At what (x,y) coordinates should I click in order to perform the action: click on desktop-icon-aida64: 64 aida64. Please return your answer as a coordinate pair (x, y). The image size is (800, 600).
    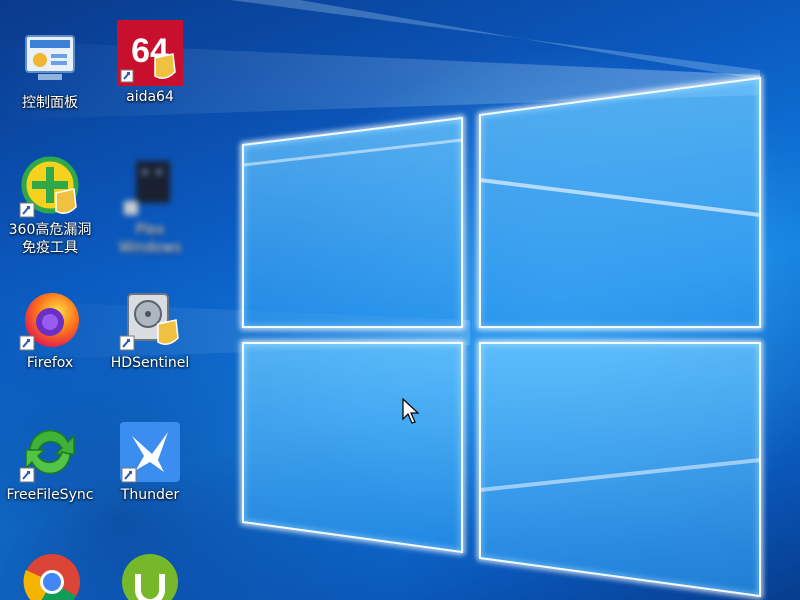
    Looking at the image, I should click on (150, 63).